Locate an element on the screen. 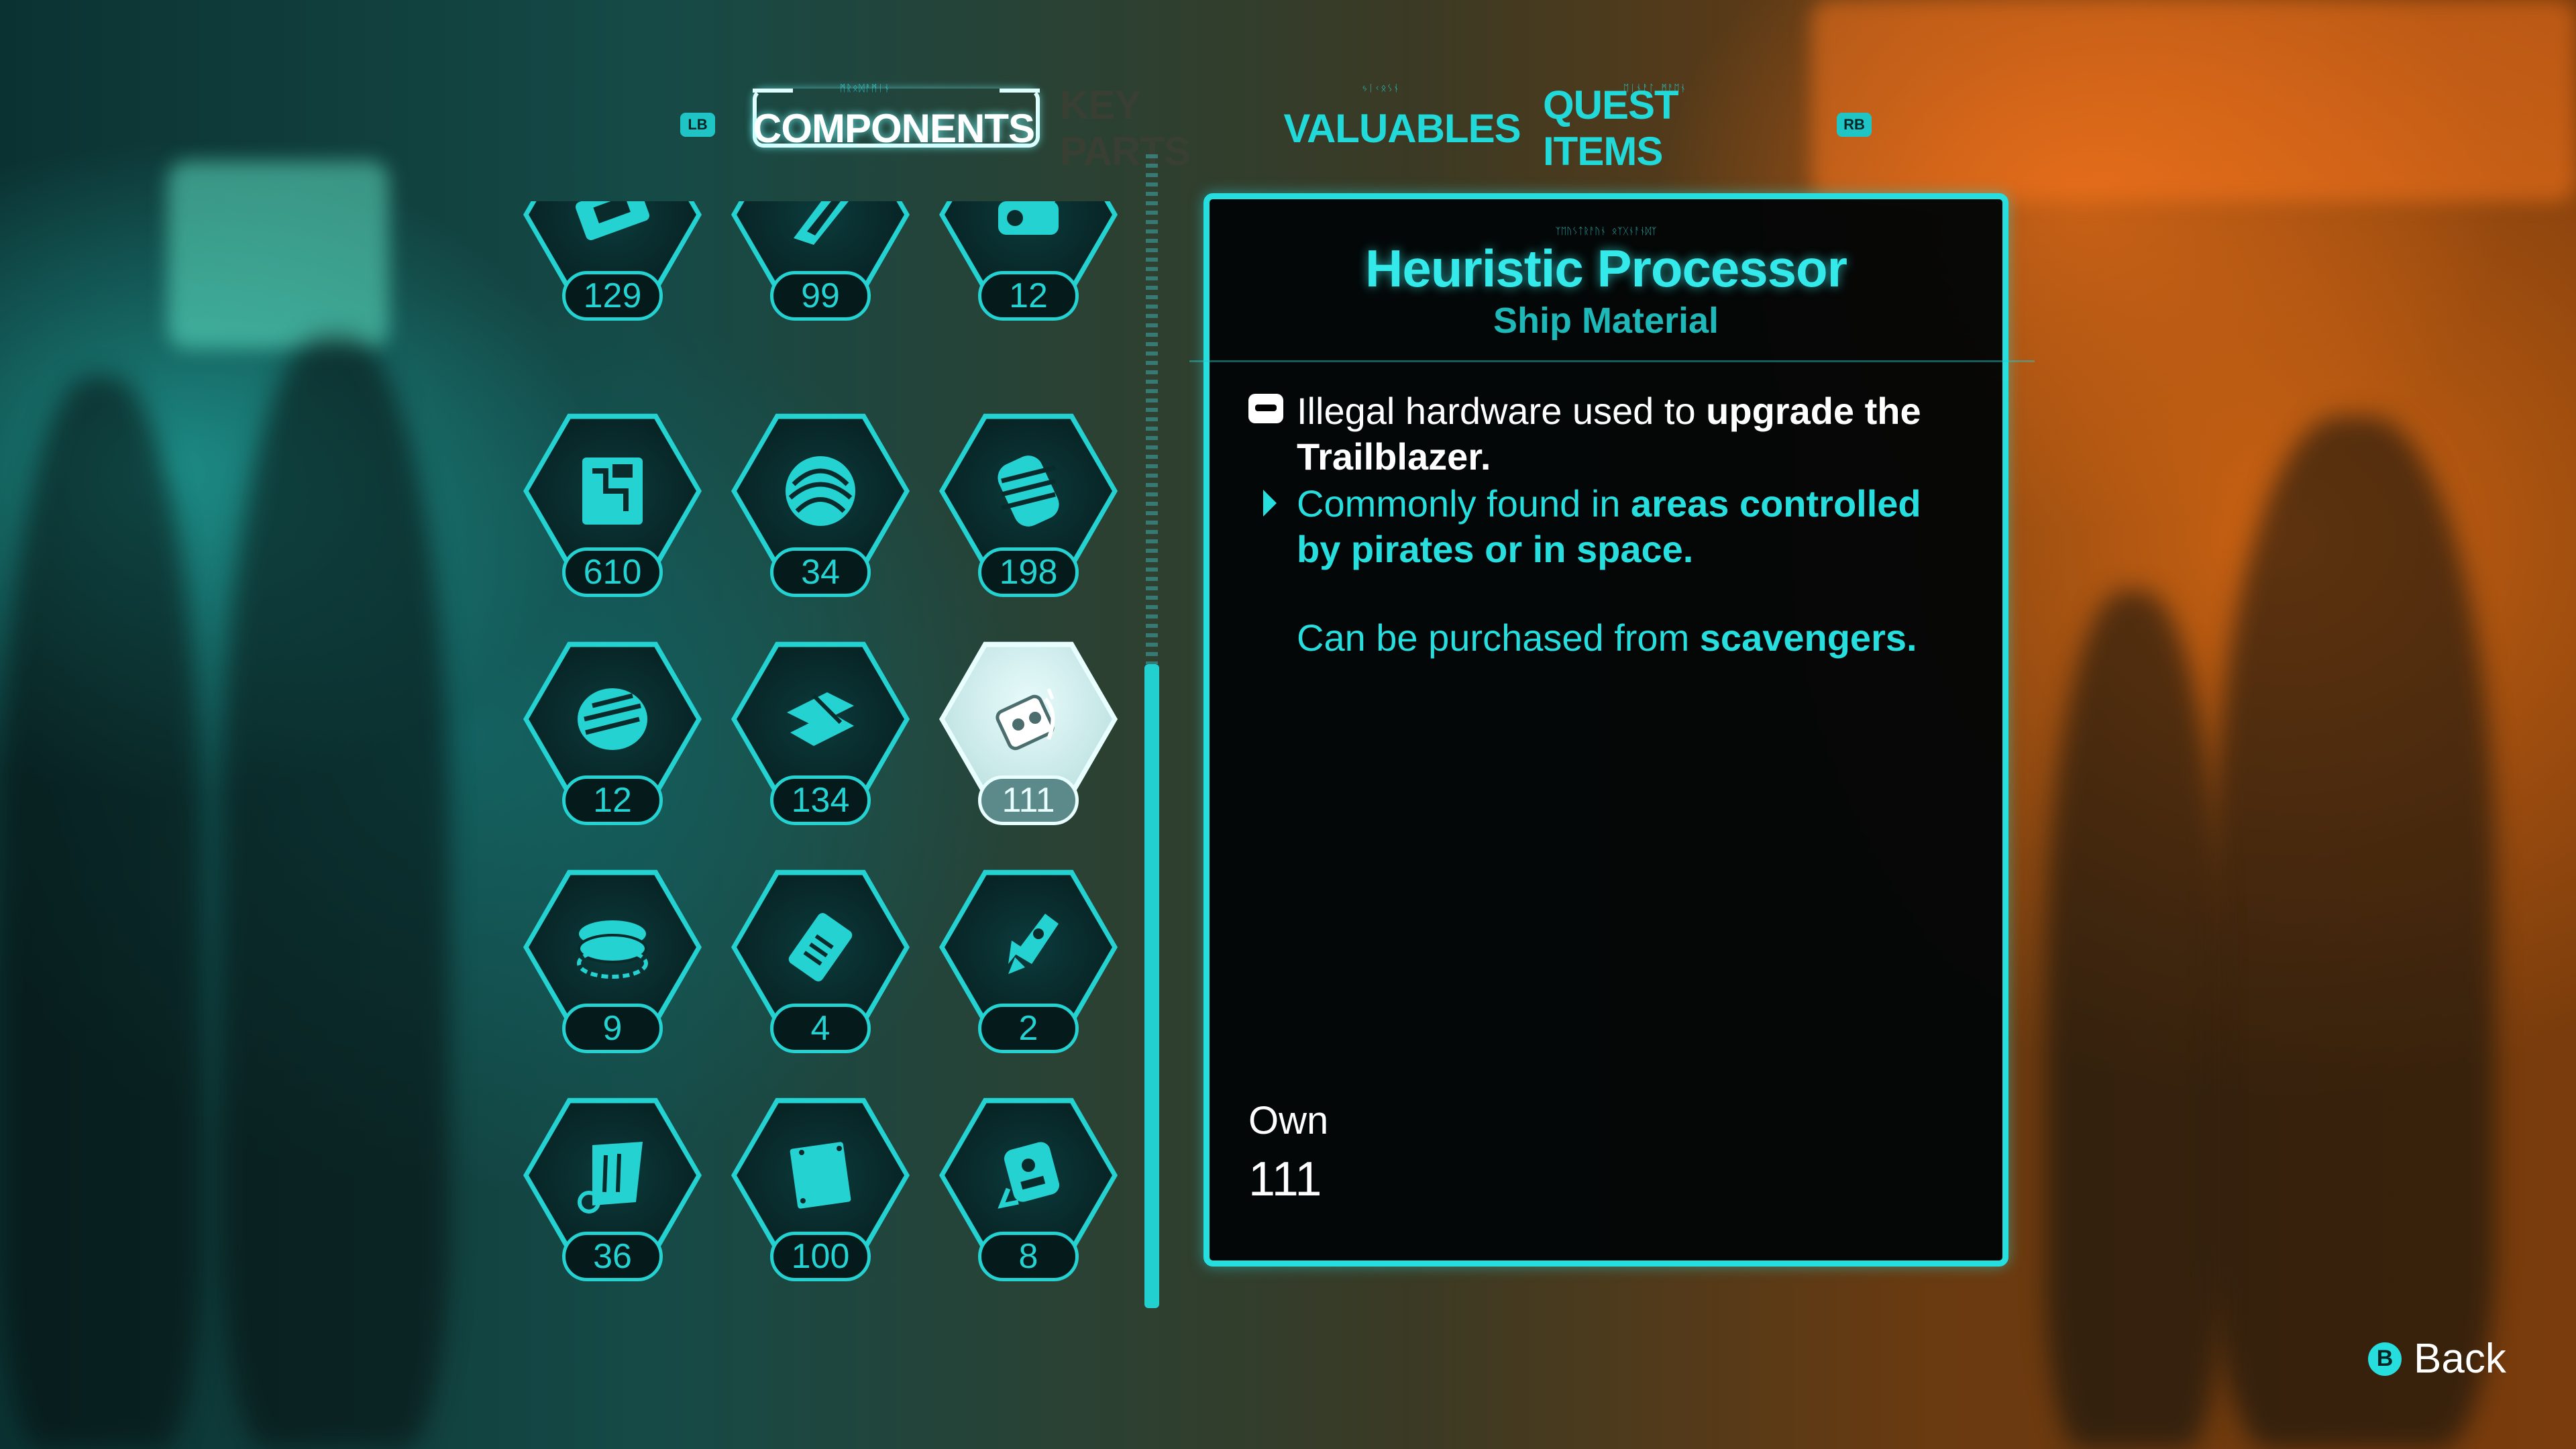  tab-key-parts: KEY PARTS is located at coordinates (1160, 128).